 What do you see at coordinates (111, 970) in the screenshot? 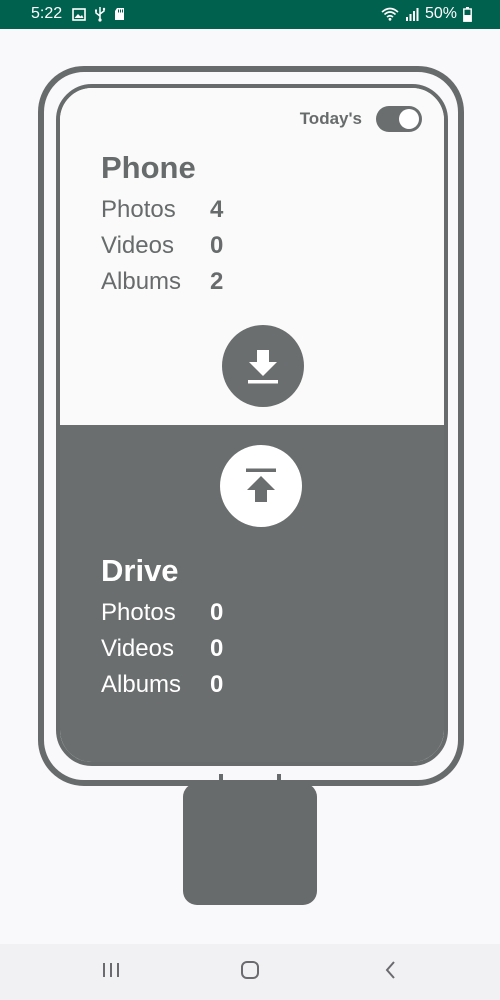
I see `recent-apps-icon` at bounding box center [111, 970].